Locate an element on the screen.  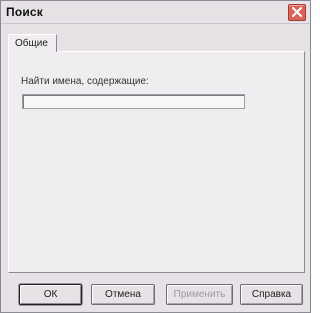
title-bar: Поиск is located at coordinates (155, 12).